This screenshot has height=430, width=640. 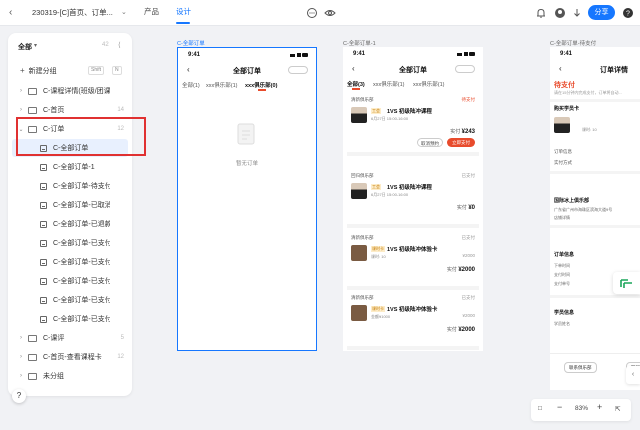 What do you see at coordinates (191, 43) in the screenshot?
I see `frame-label: C-全部订单` at bounding box center [191, 43].